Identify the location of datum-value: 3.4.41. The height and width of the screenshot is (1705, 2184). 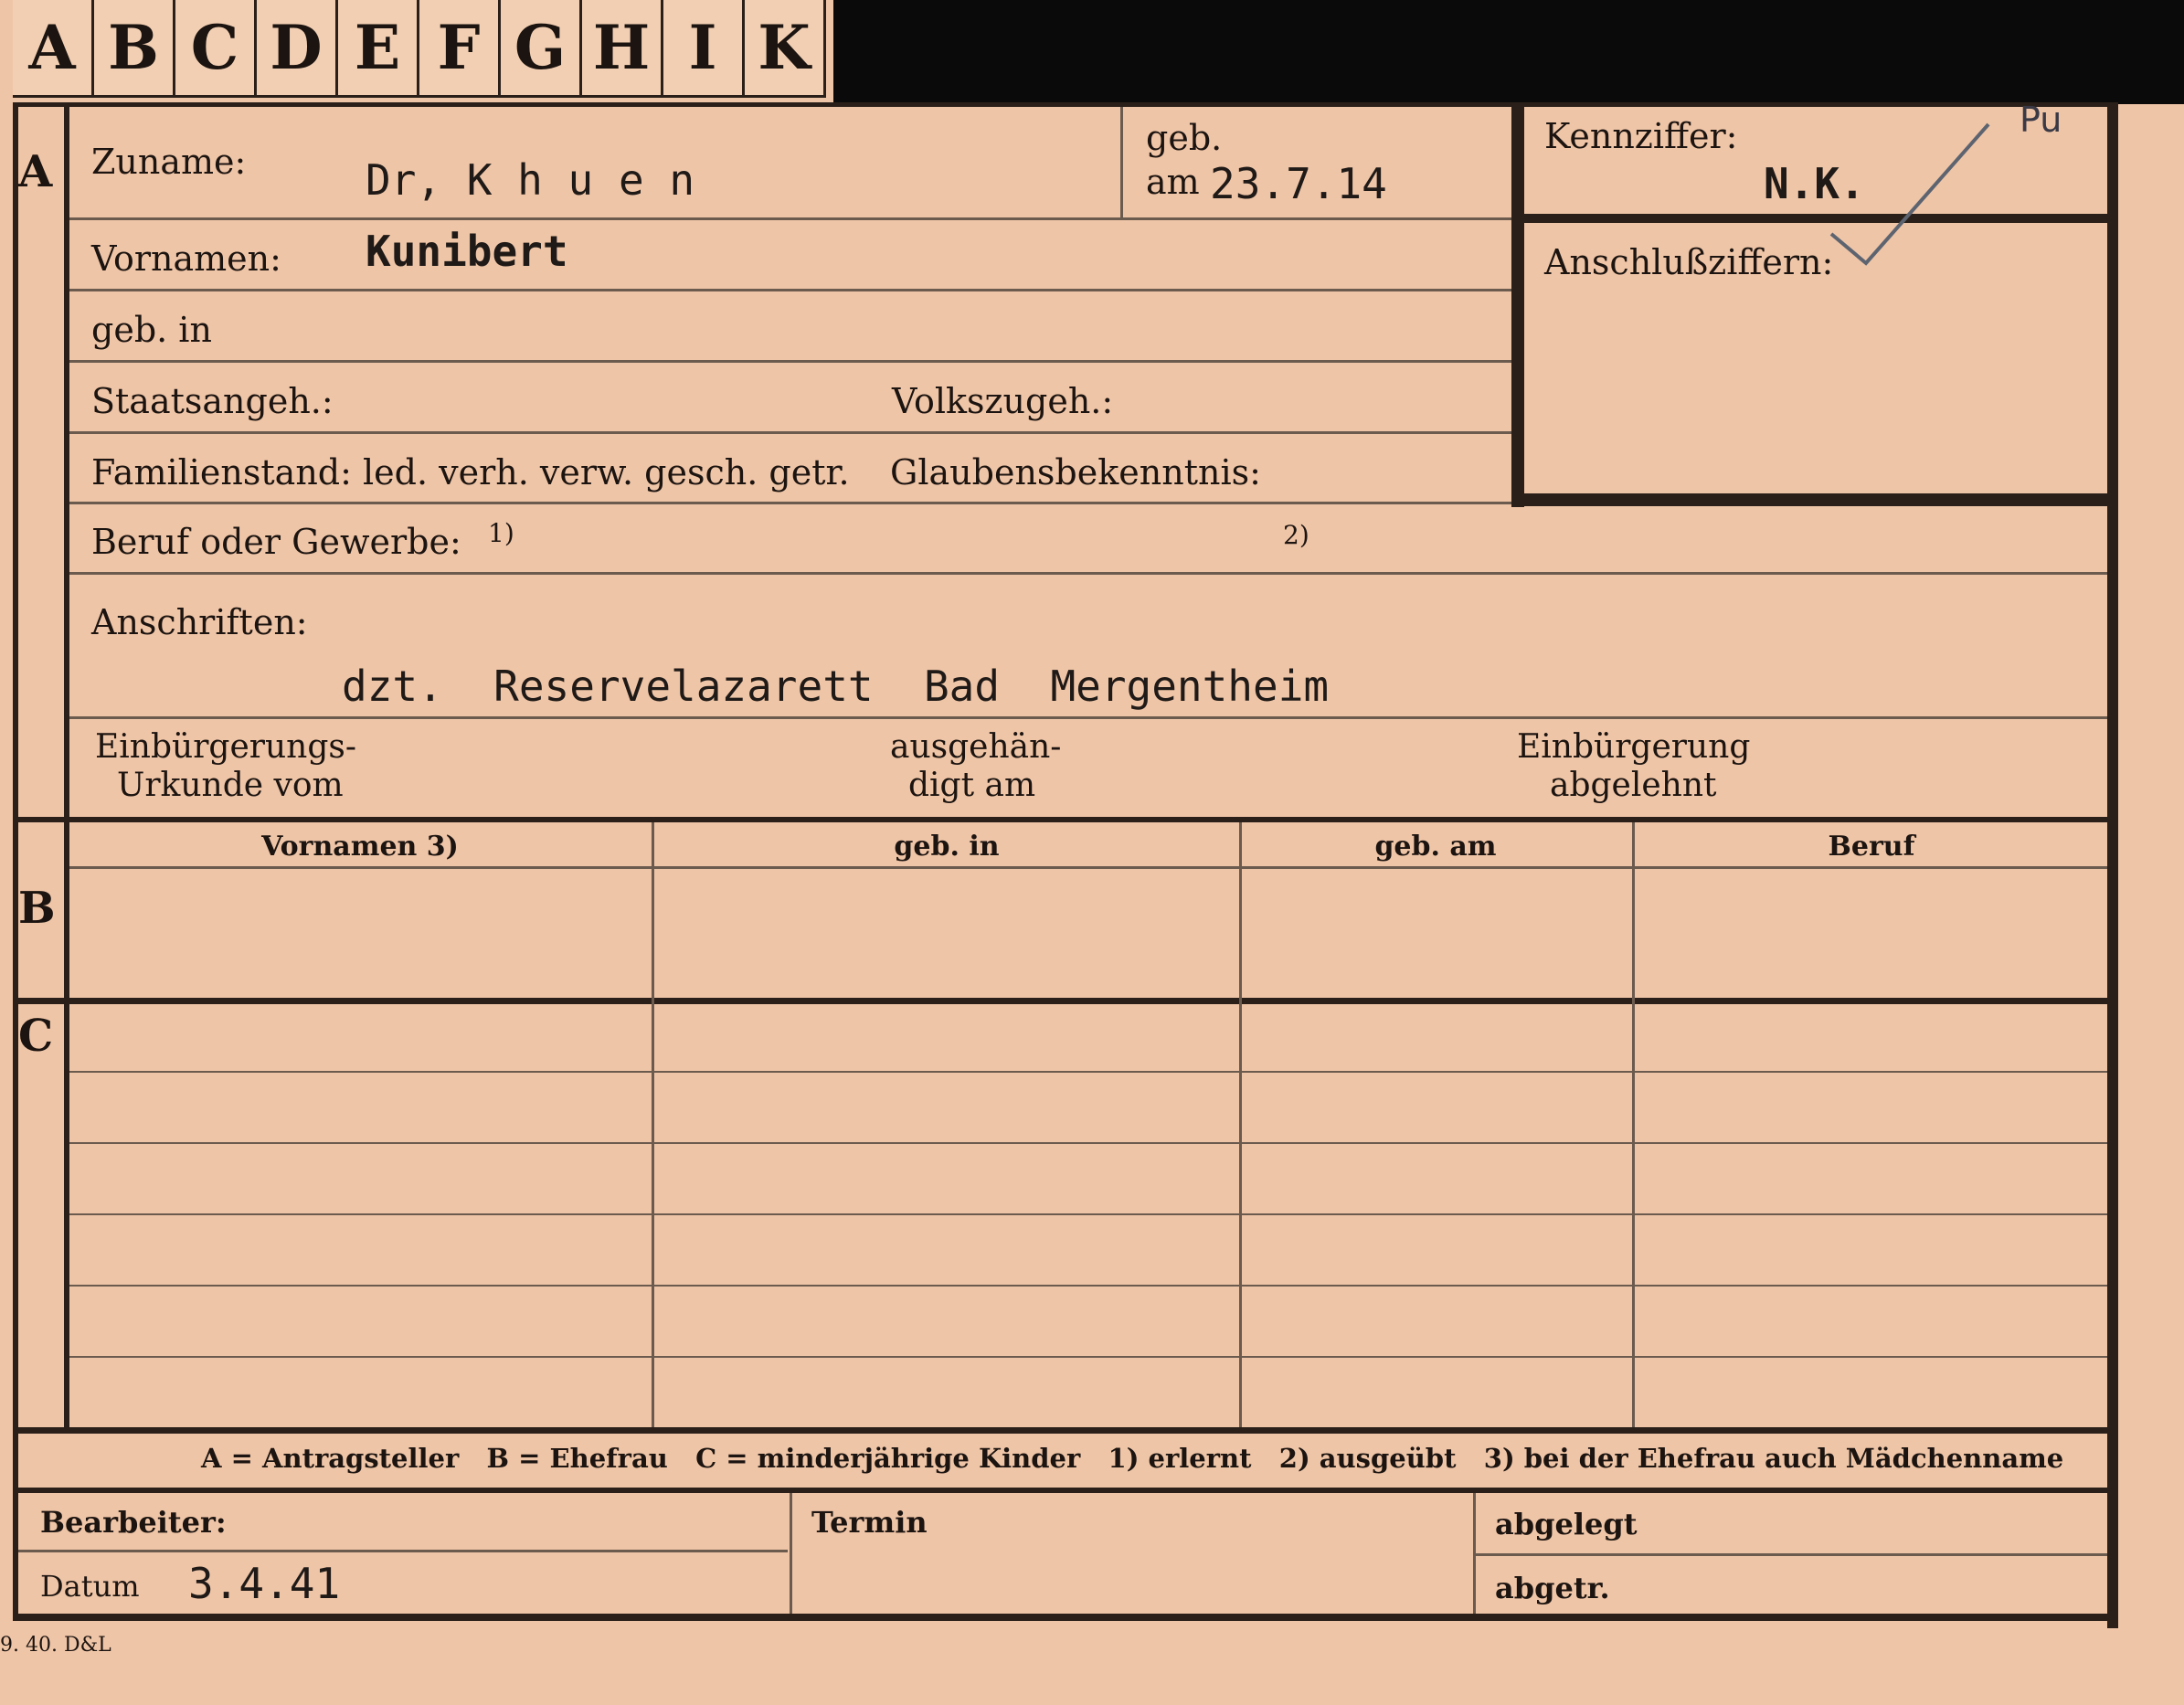
(264, 1583).